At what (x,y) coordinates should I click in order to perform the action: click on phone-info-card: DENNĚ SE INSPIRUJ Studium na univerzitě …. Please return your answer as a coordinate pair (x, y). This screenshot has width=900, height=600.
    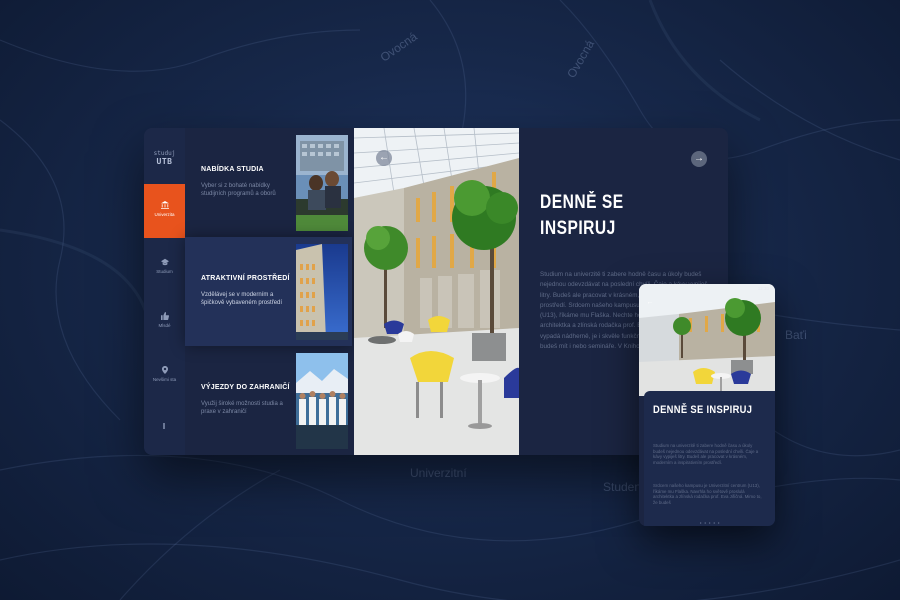
    Looking at the image, I should click on (709, 458).